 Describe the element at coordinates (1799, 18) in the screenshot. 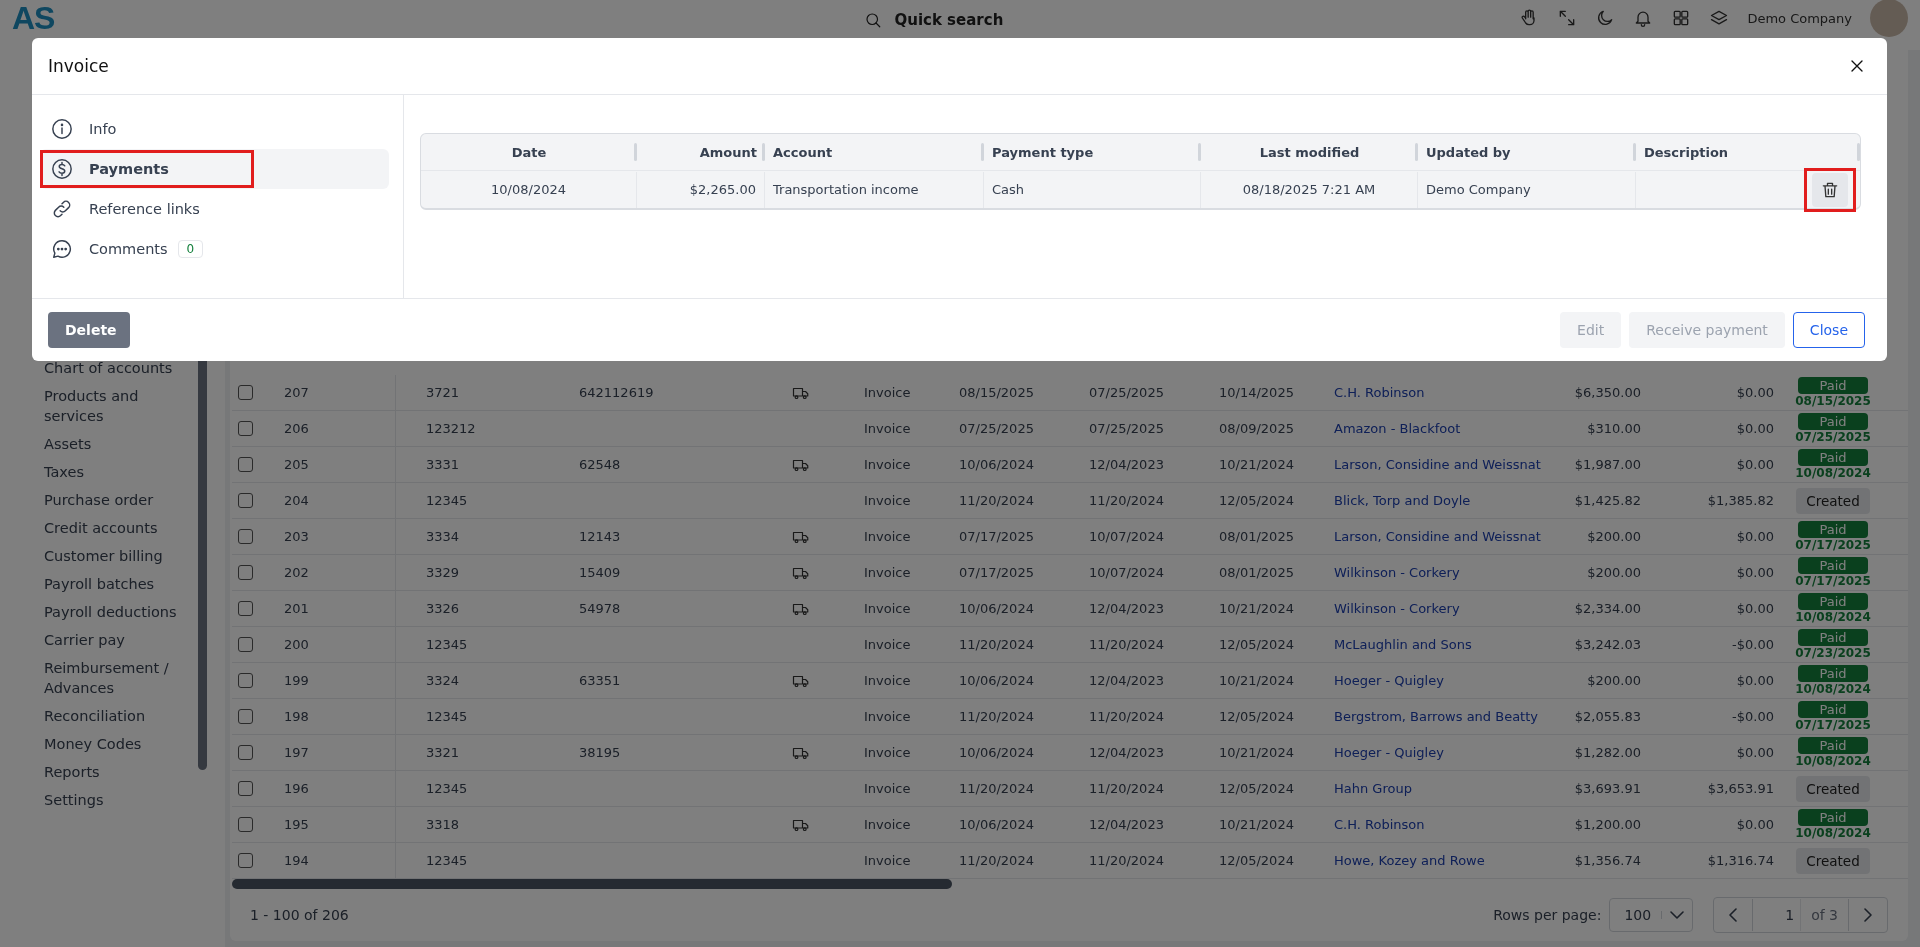

I see `company-name: Demo Company` at that location.